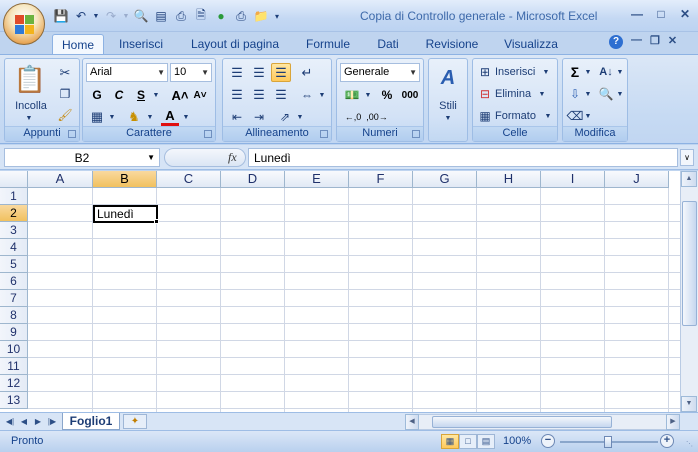 The image size is (698, 452). Describe the element at coordinates (322, 95) in the screenshot. I see `merge-dropdown-icon: ▼` at that location.